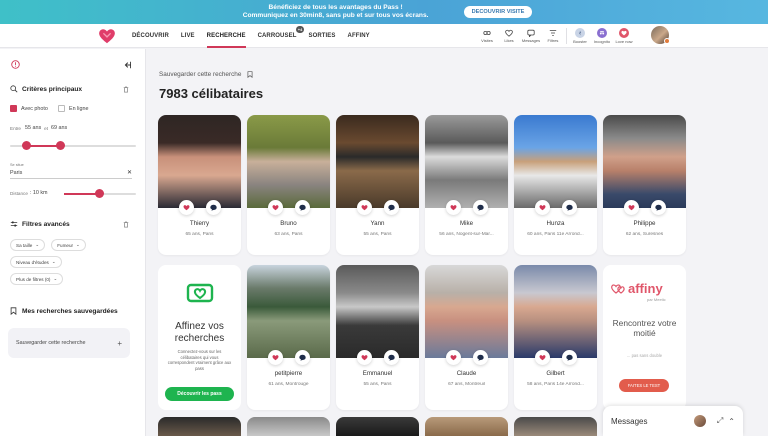 The image size is (768, 436). I want to click on profile-name: Mike, so click(466, 223).